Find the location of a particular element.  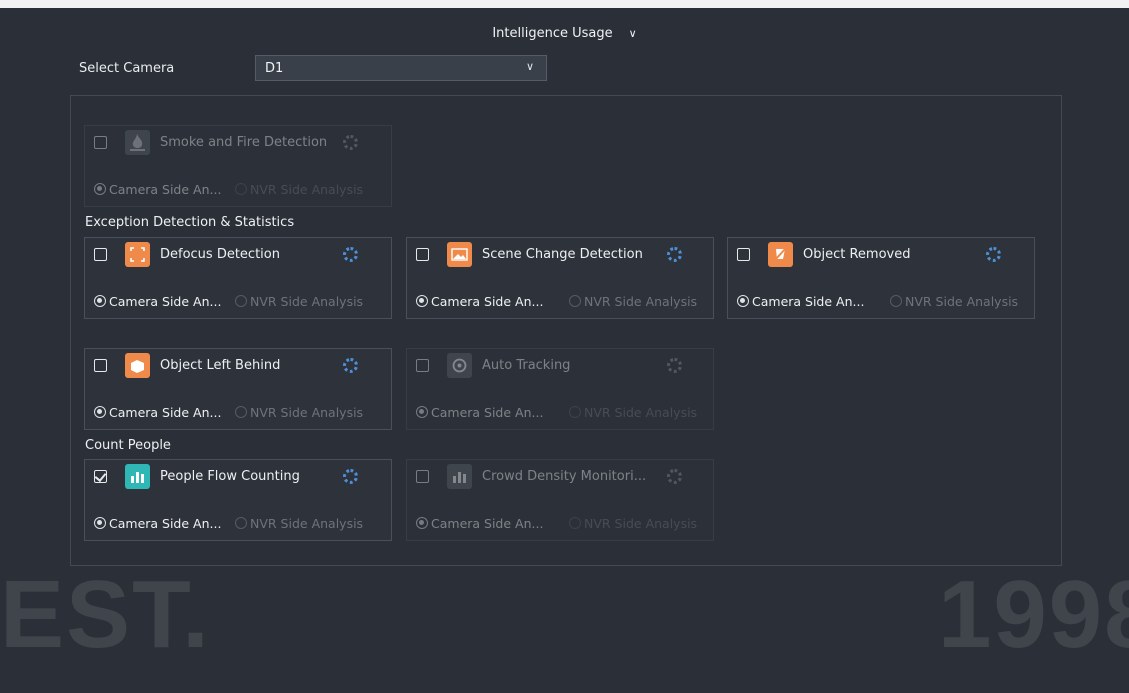

smoke-fire-checkbox is located at coordinates (100, 142).